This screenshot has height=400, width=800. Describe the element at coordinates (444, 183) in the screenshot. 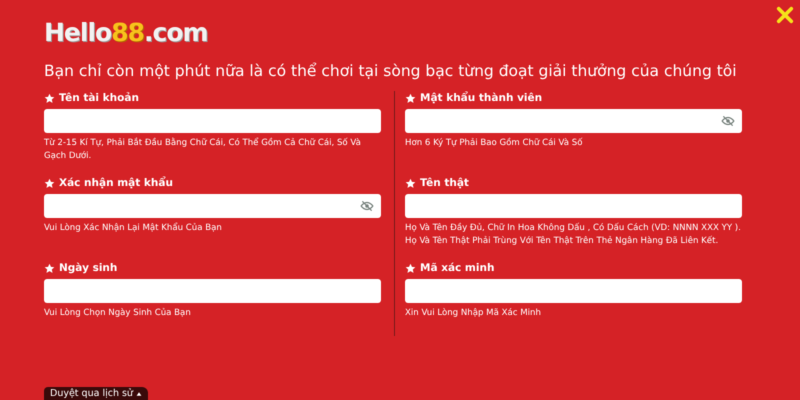

I see `field-label: Tên thật` at that location.